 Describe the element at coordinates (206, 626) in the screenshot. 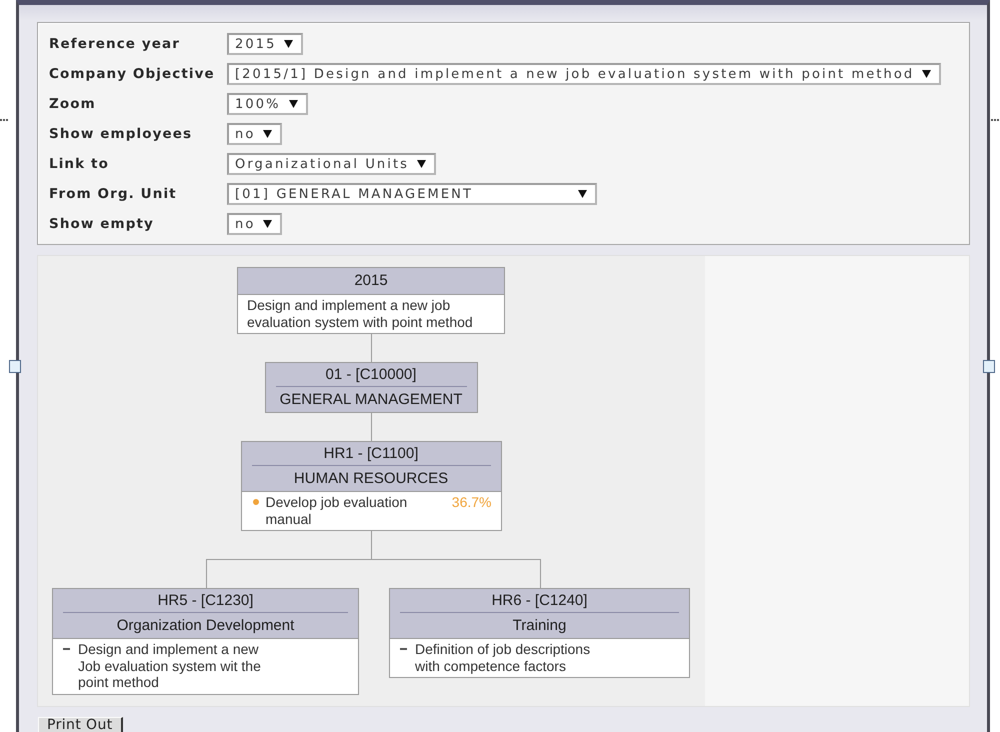

I see `node-title: Organization Development` at that location.